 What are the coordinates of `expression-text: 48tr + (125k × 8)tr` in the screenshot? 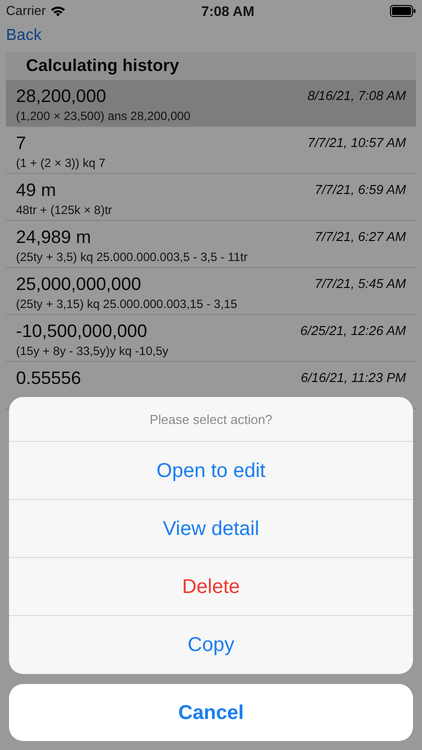 It's located at (65, 210).